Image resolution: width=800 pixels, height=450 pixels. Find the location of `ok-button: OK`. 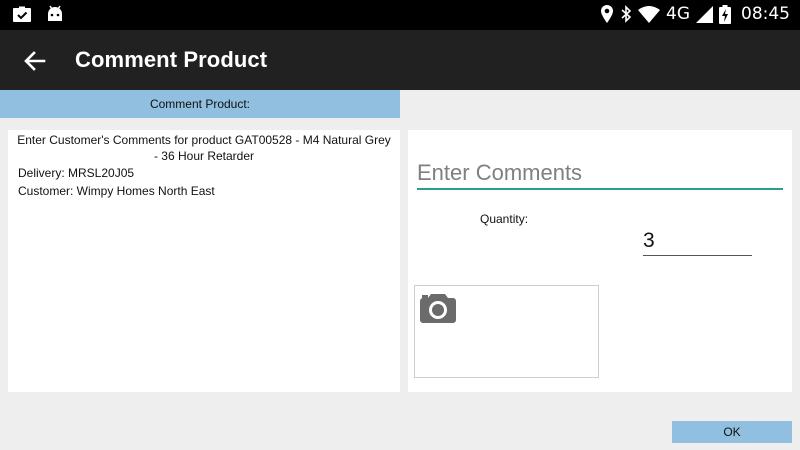

ok-button: OK is located at coordinates (732, 432).